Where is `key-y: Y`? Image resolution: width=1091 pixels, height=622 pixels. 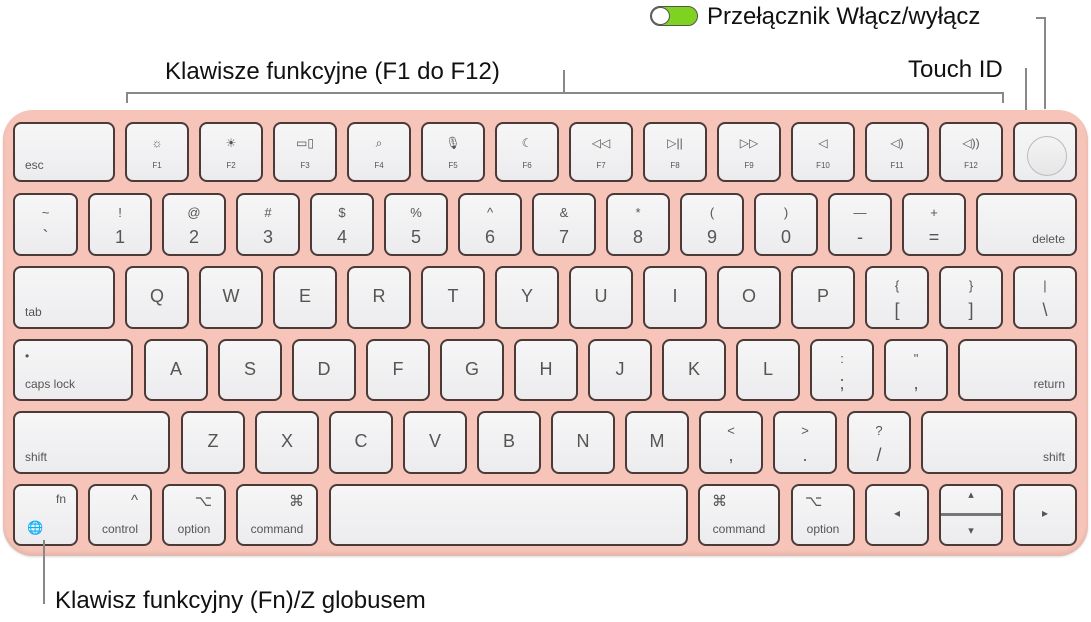
key-y: Y is located at coordinates (527, 297).